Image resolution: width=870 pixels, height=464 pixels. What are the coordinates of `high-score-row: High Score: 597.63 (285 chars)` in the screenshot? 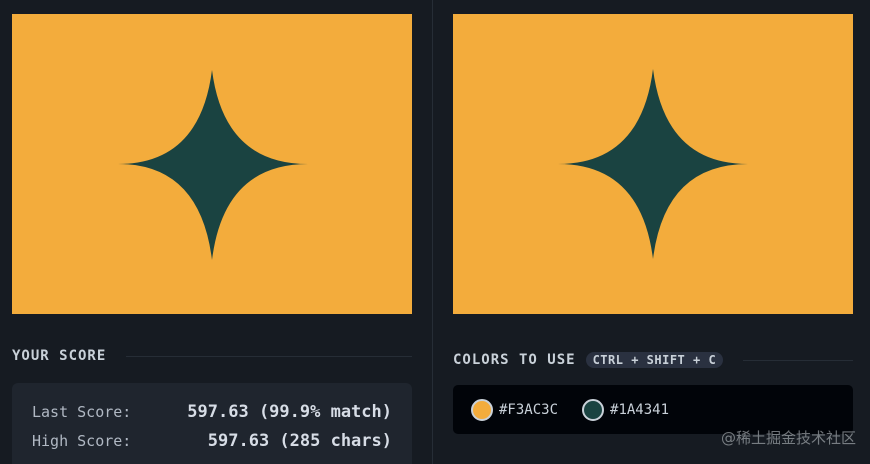 It's located at (212, 440).